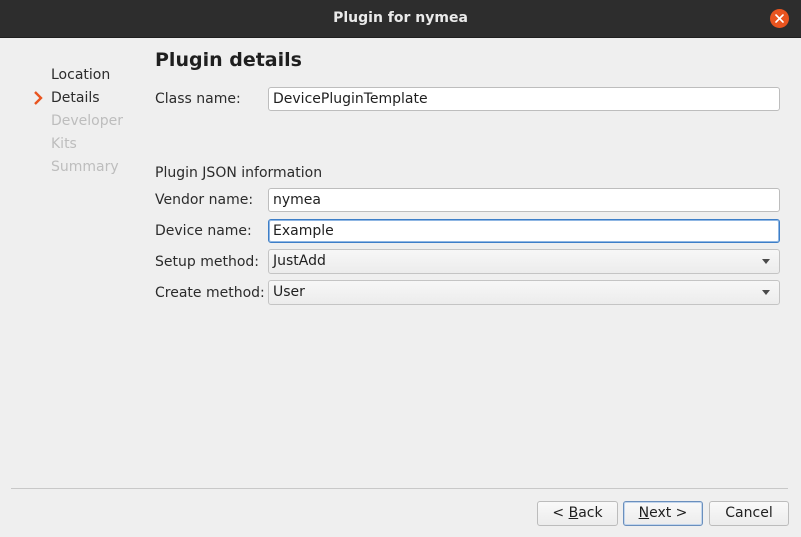 The height and width of the screenshot is (537, 801). What do you see at coordinates (198, 99) in the screenshot?
I see `class-name-label: Class name:` at bounding box center [198, 99].